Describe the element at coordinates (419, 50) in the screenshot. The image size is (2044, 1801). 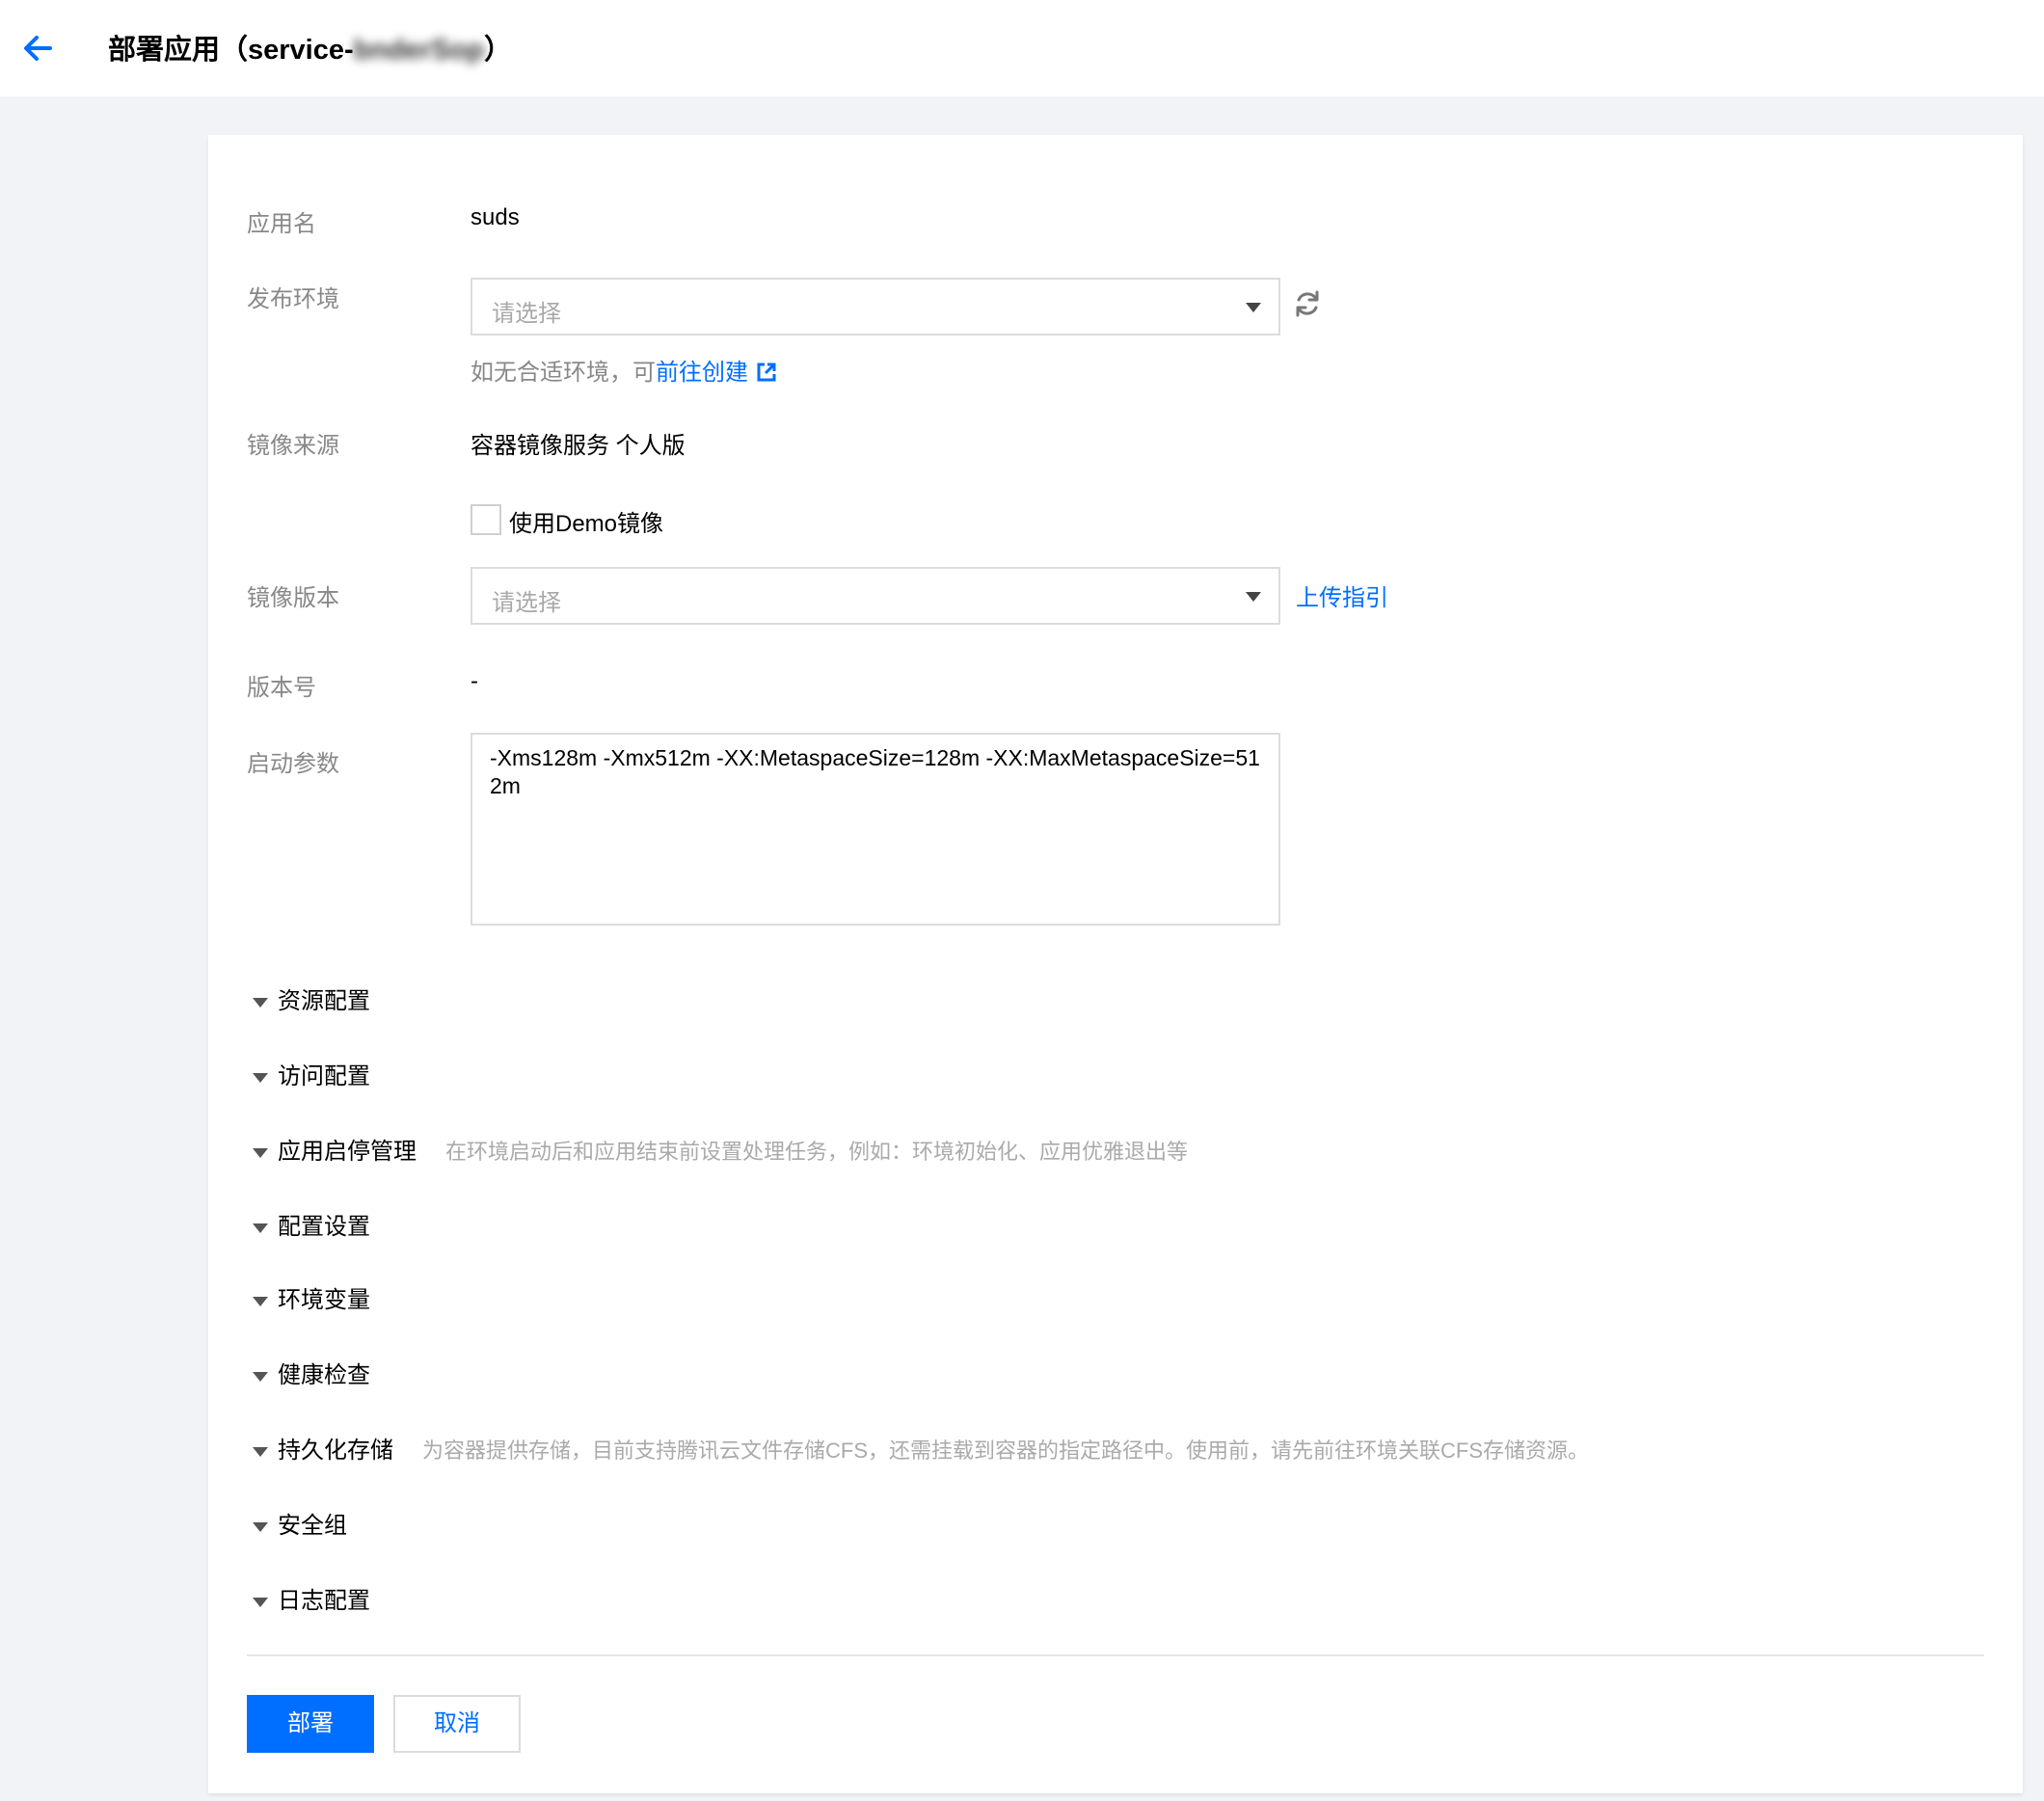
I see `page-title-service-name: bnderSop` at that location.